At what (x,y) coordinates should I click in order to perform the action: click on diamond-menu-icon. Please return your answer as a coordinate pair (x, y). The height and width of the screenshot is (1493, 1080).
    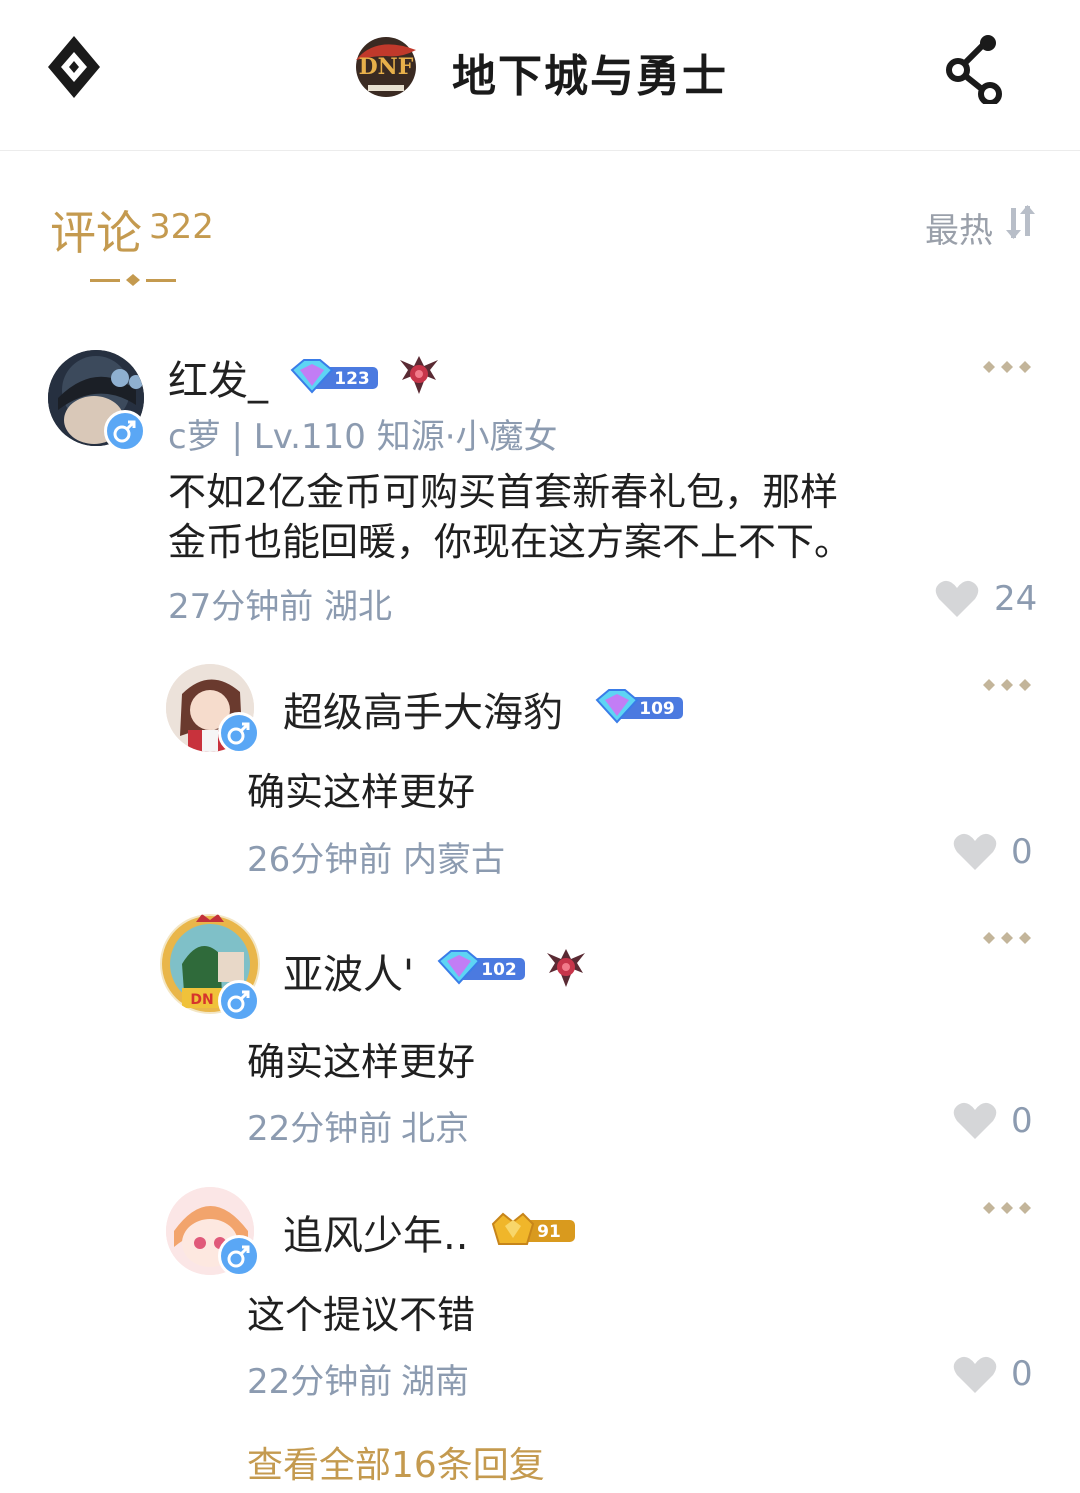
    Looking at the image, I should click on (74, 67).